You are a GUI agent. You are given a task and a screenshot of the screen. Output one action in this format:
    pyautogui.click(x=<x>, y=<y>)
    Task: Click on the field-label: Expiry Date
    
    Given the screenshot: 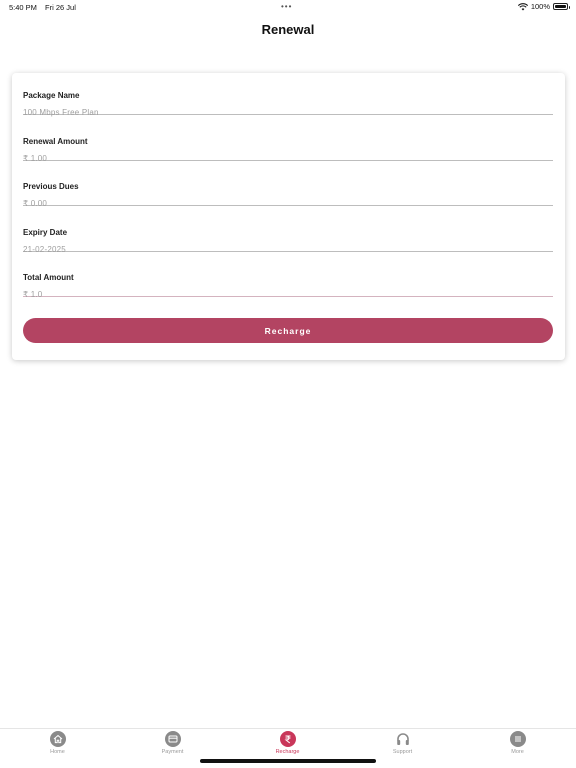 What is the action you would take?
    pyautogui.click(x=45, y=232)
    